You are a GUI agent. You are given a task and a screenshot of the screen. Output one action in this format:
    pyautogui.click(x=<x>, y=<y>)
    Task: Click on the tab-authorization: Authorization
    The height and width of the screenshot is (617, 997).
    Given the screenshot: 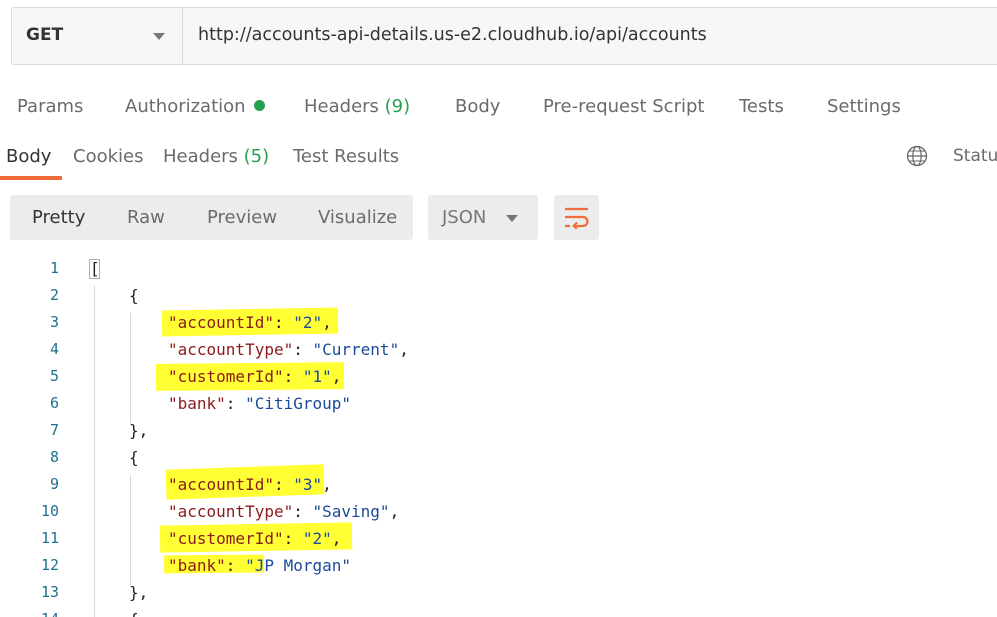 What is the action you would take?
    pyautogui.click(x=195, y=106)
    